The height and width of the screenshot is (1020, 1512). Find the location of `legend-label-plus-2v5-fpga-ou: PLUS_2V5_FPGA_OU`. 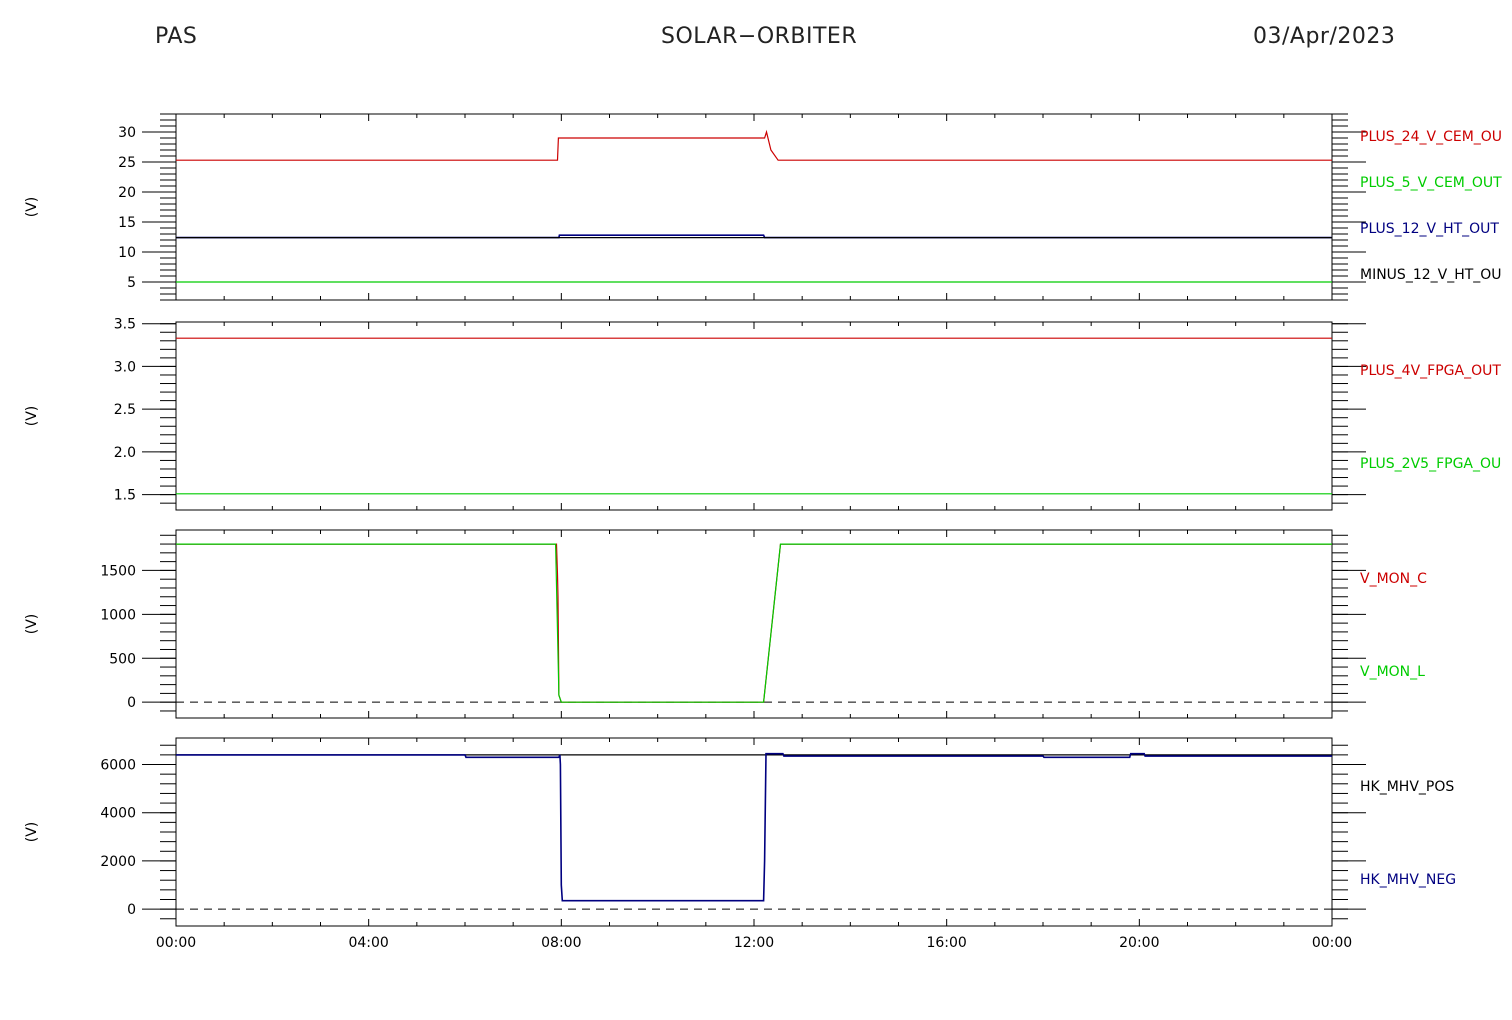

legend-label-plus-2v5-fpga-ou: PLUS_2V5_FPGA_OU is located at coordinates (1430, 464).